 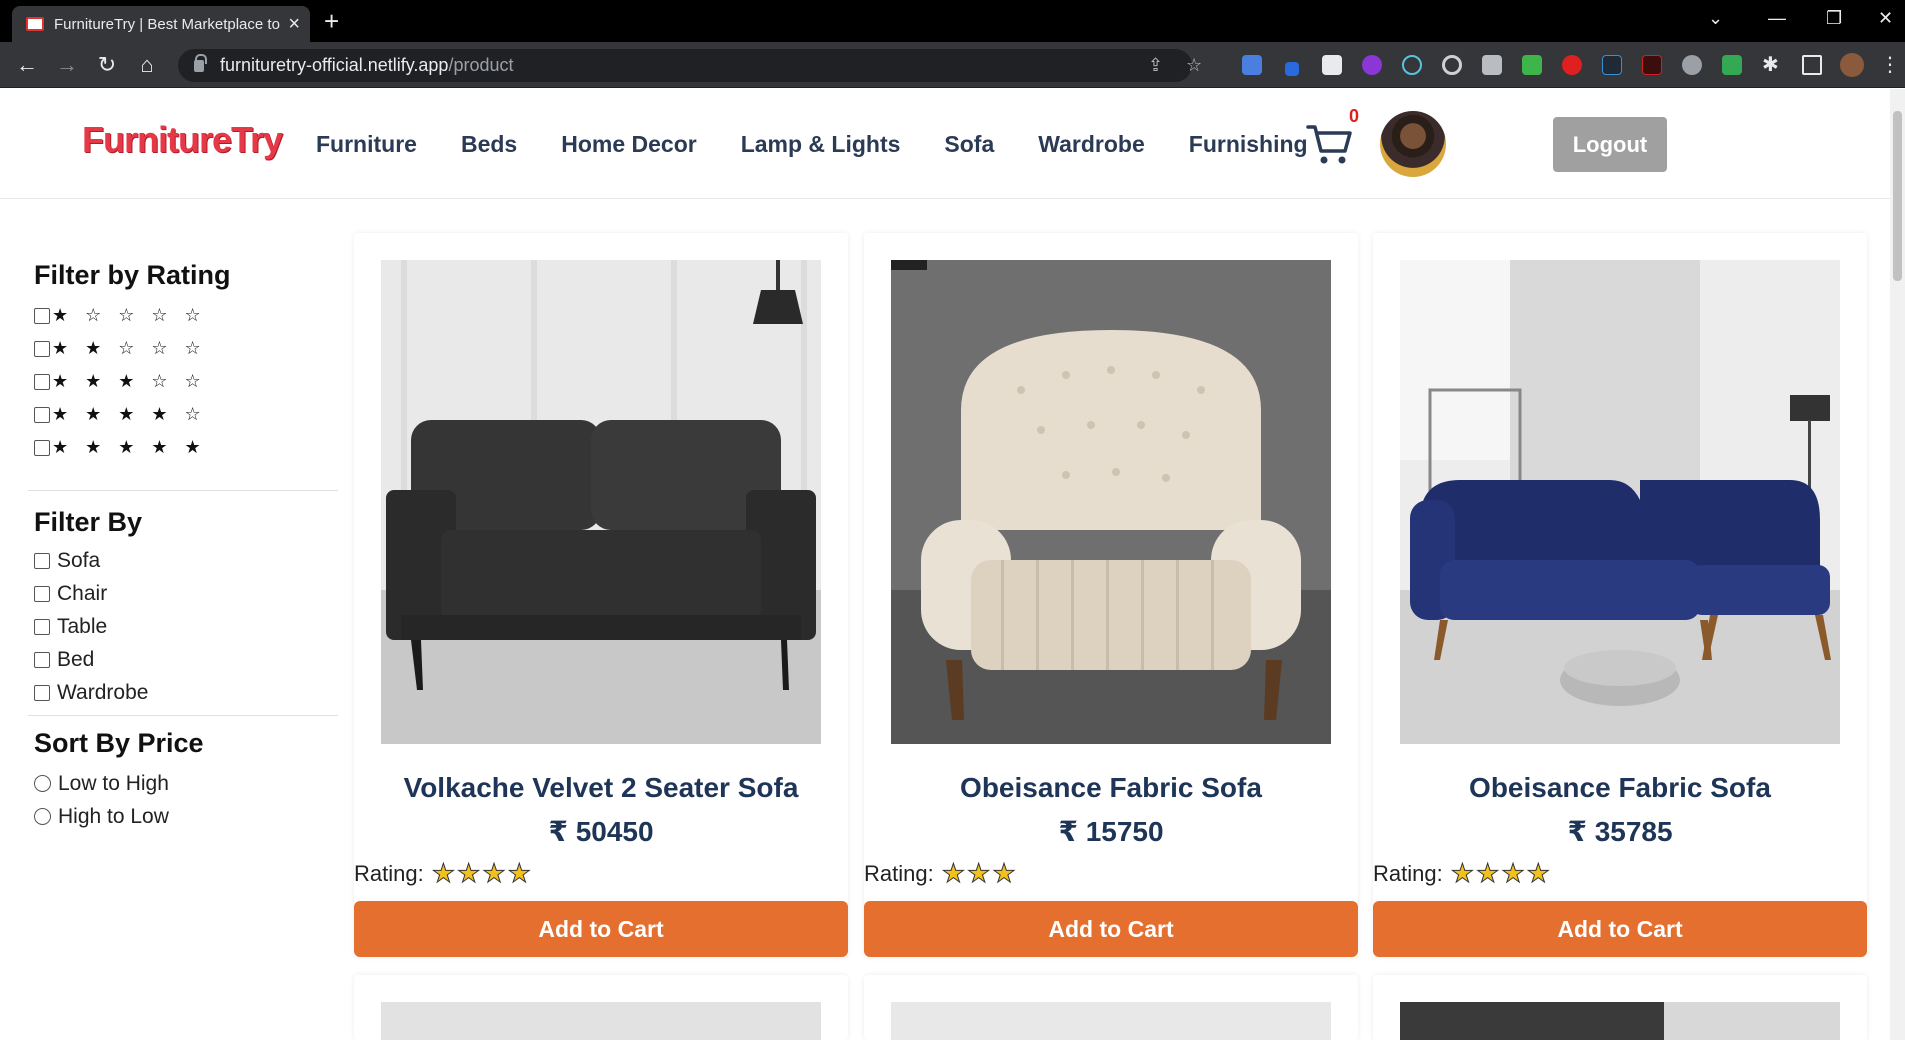 What do you see at coordinates (147, 65) in the screenshot?
I see `home-icon: ⌂` at bounding box center [147, 65].